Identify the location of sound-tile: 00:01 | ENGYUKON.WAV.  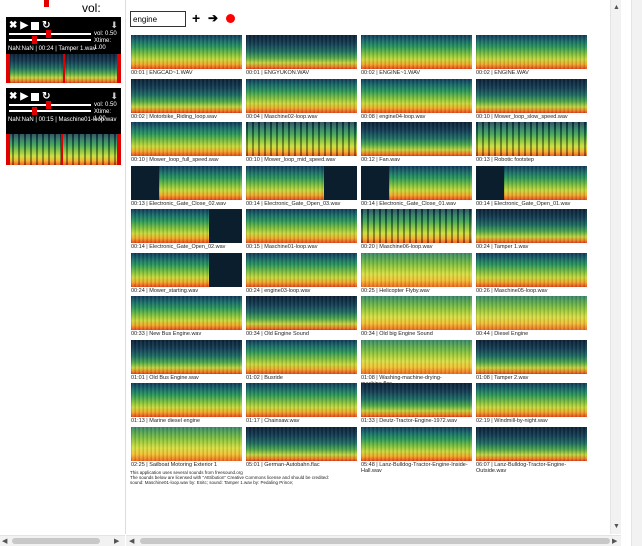
(301, 55).